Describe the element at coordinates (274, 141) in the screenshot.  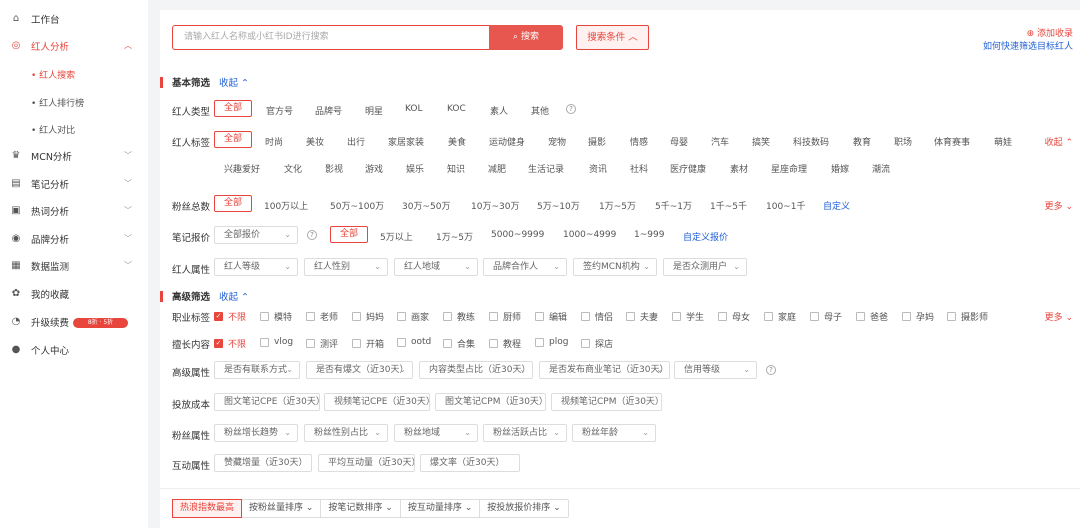
I see `tag-option: 时尚` at that location.